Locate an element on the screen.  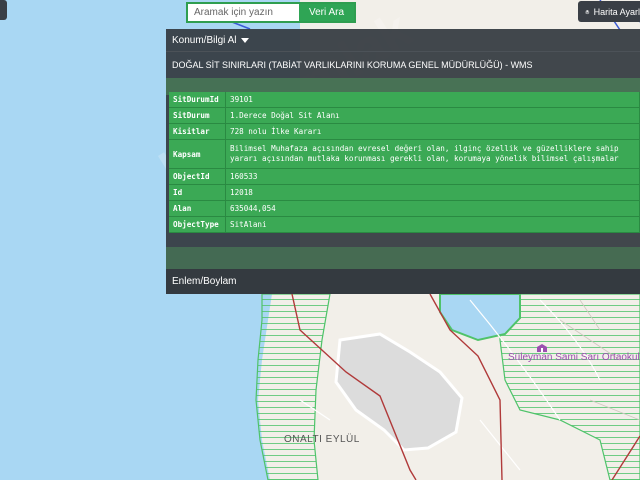
search-input is located at coordinates (243, 12).